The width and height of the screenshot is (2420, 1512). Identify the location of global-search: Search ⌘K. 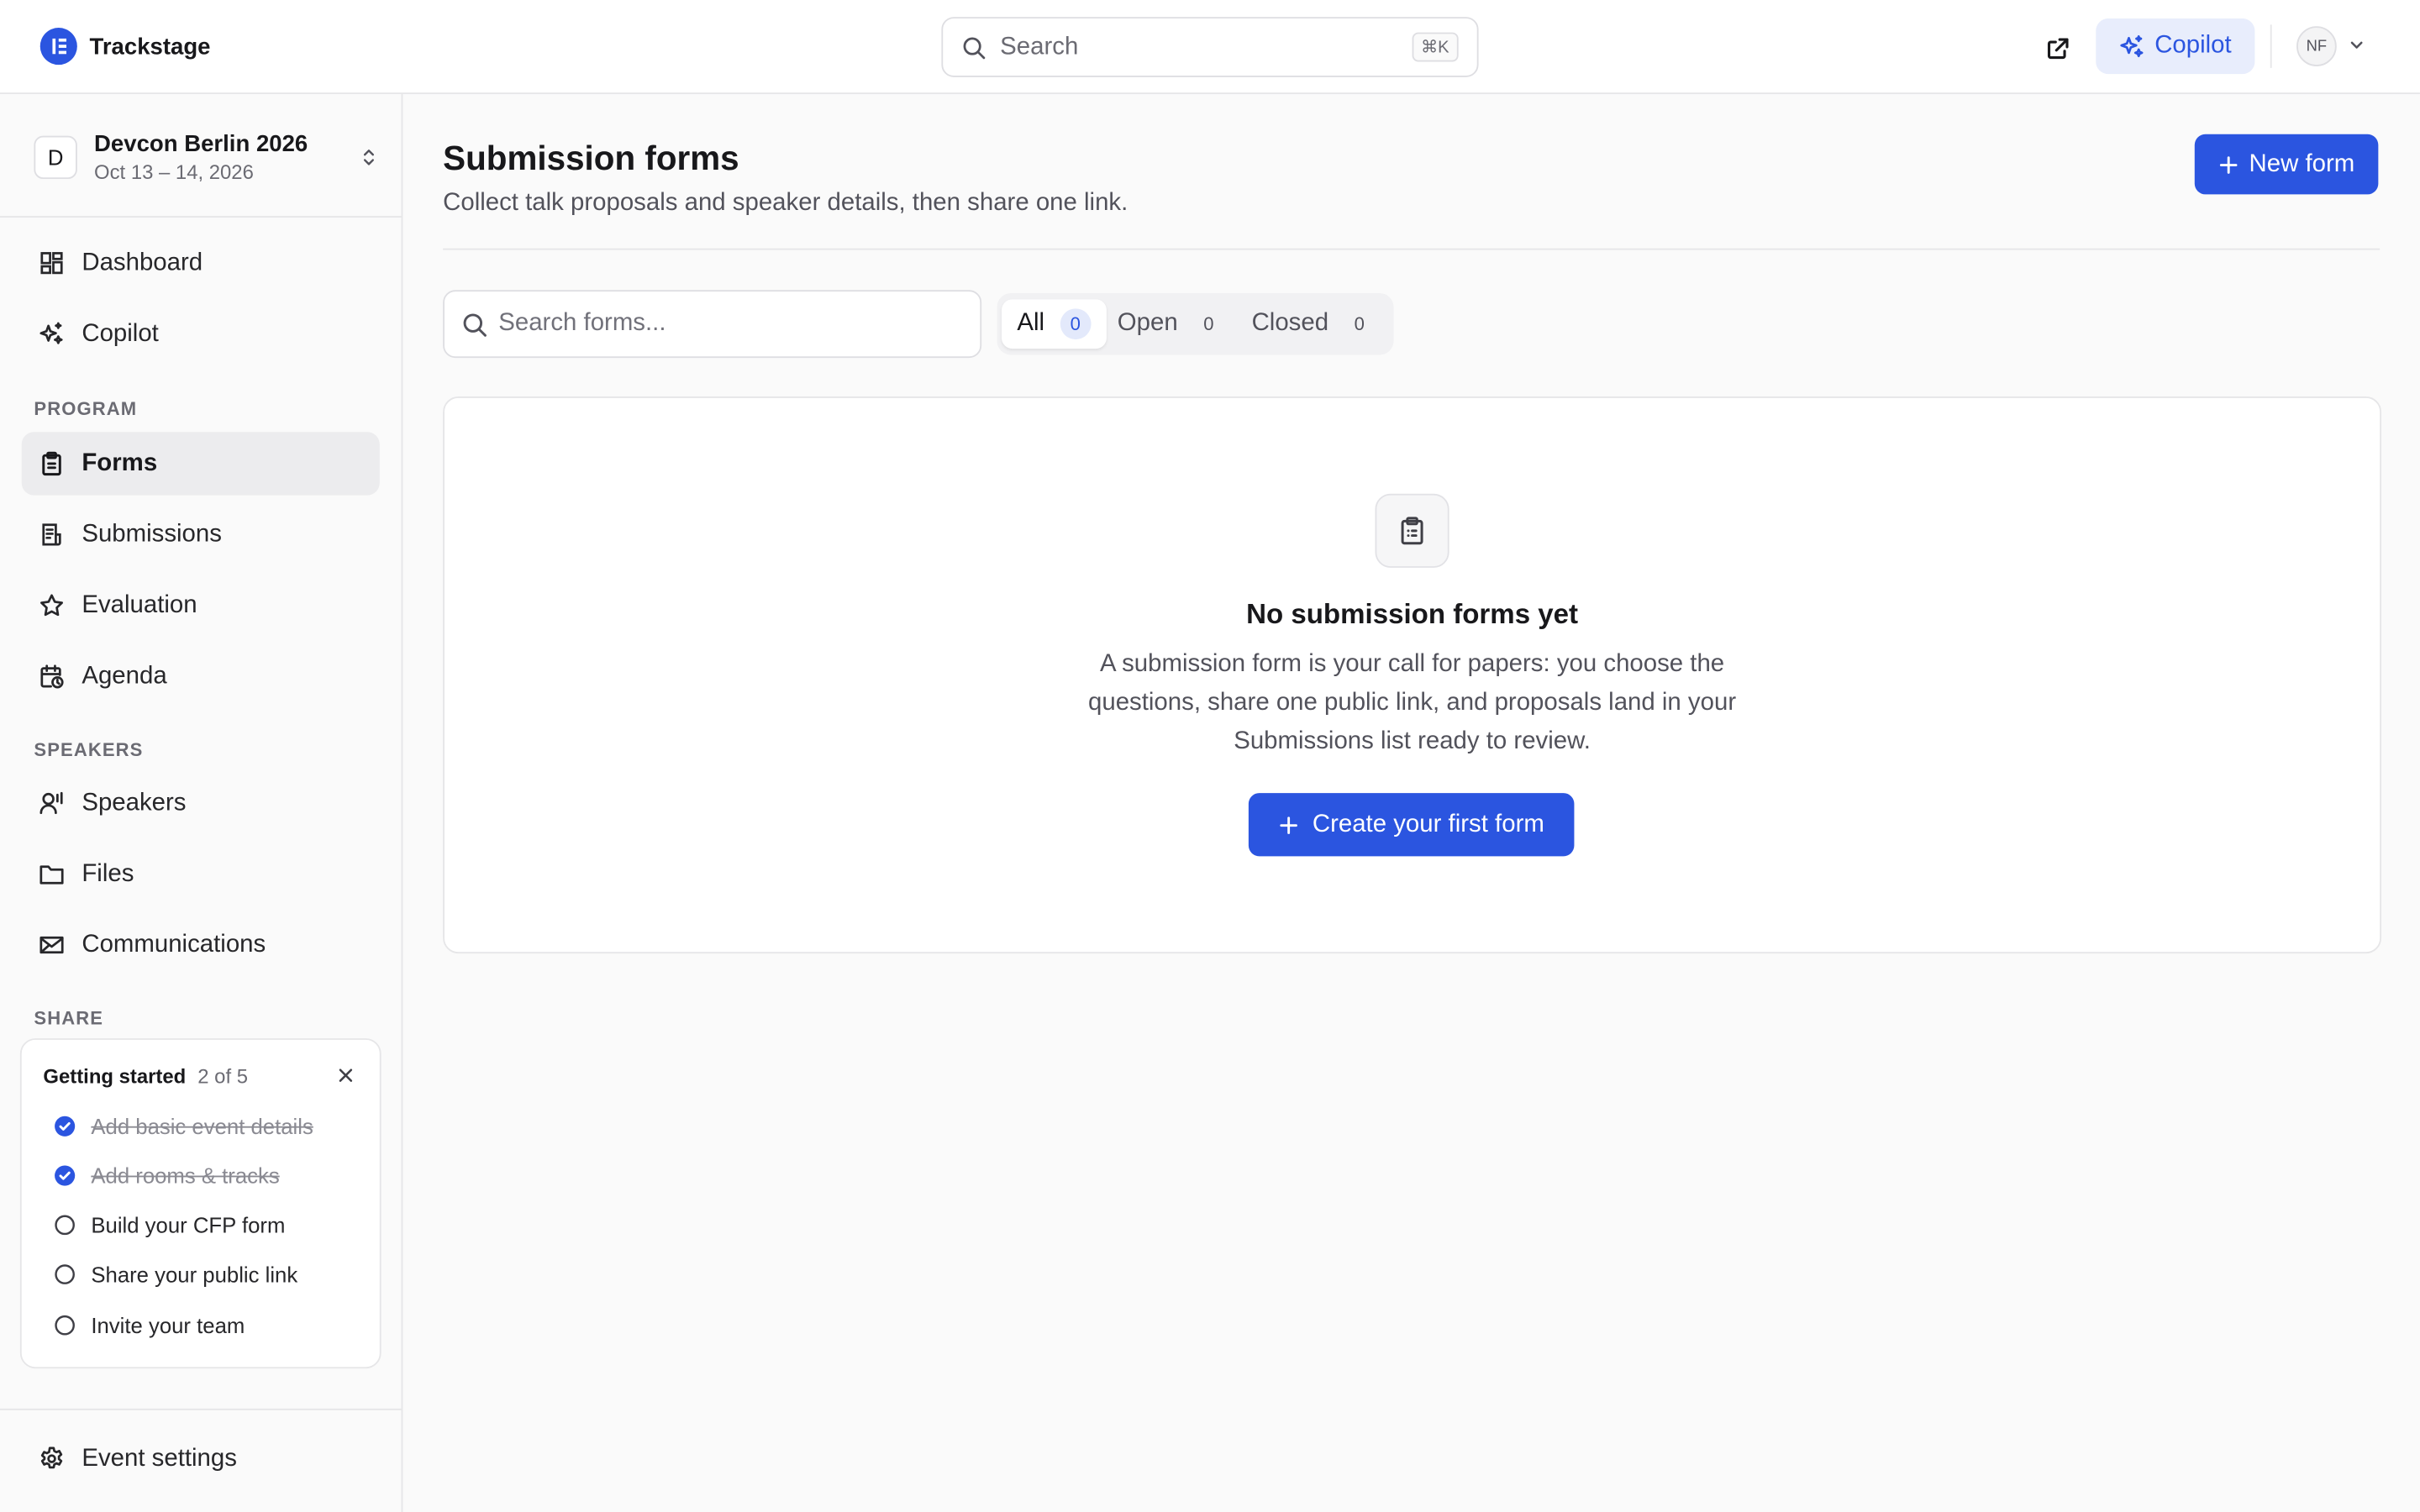
(1210, 47).